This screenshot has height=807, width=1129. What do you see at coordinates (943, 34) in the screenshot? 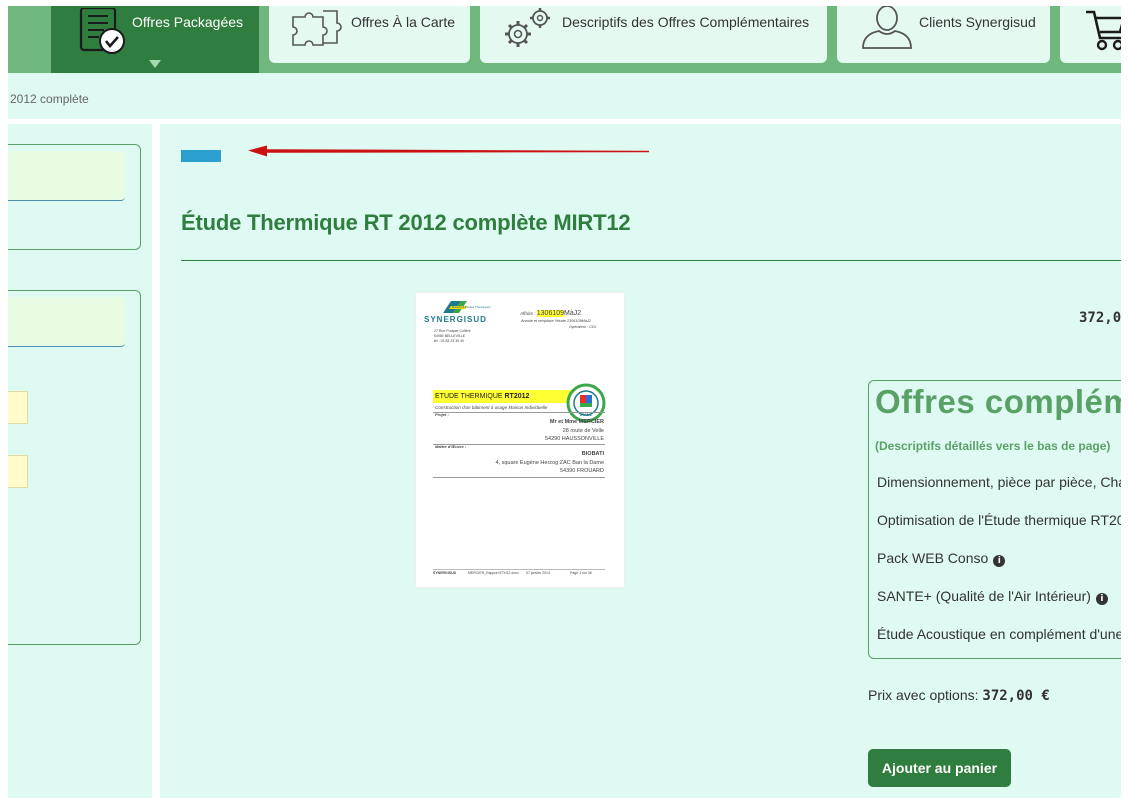
I see `nav-tab-clients: Clients Synergisud` at bounding box center [943, 34].